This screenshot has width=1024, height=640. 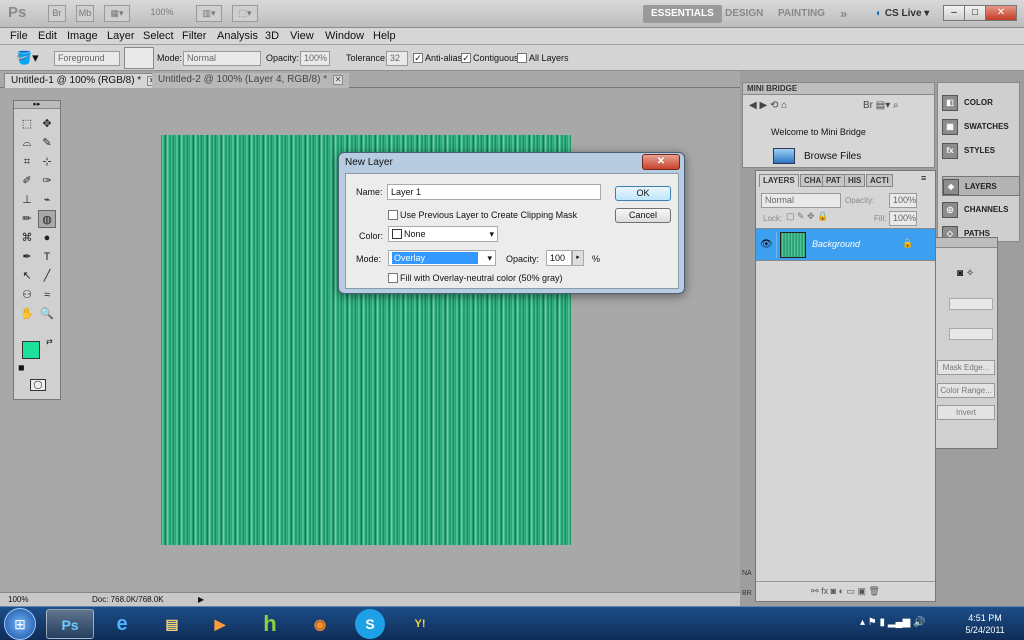 I want to click on start-button-icon: ⊞, so click(x=20, y=624).